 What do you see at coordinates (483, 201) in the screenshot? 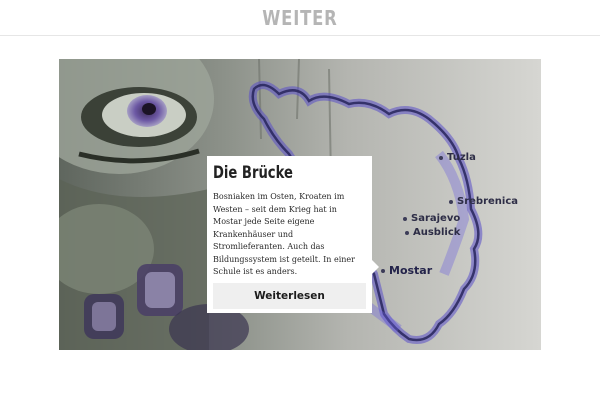
I see `map-label-srebrenica: Srebrenica` at bounding box center [483, 201].